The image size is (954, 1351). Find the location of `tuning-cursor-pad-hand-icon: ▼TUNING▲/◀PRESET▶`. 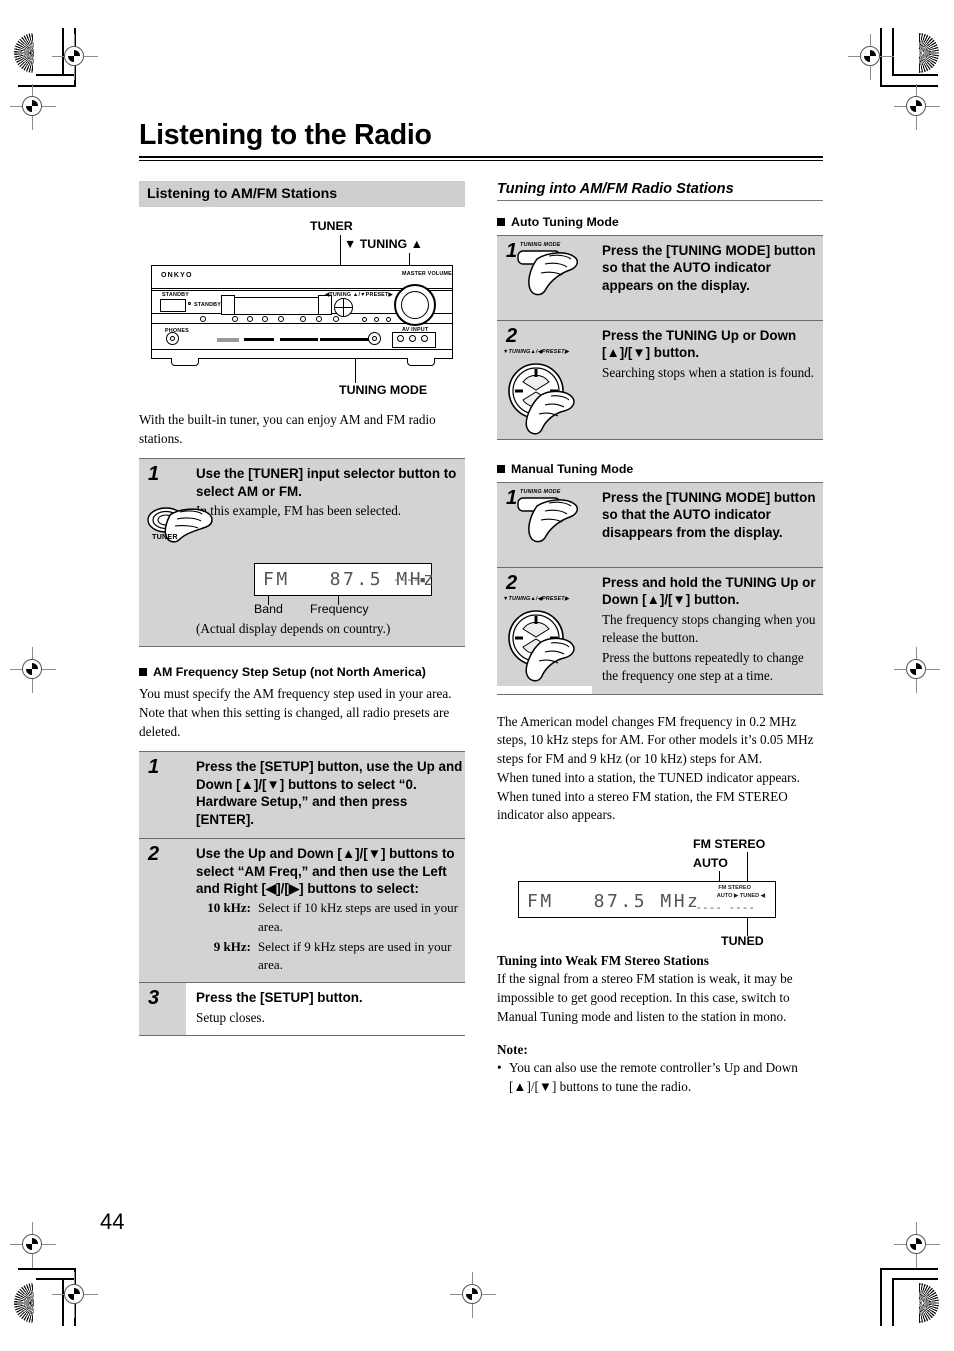

tuning-cursor-pad-hand-icon: ▼TUNING▲/◀PRESET▶ is located at coordinates (545, 393).